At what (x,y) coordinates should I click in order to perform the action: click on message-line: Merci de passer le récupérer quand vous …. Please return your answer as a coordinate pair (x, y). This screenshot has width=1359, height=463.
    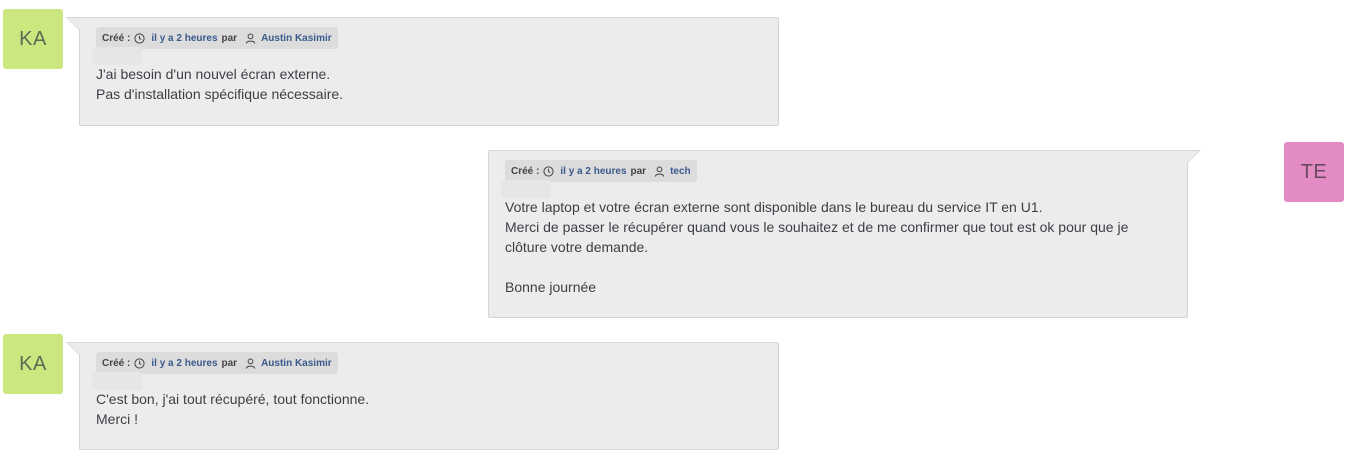
    Looking at the image, I should click on (817, 227).